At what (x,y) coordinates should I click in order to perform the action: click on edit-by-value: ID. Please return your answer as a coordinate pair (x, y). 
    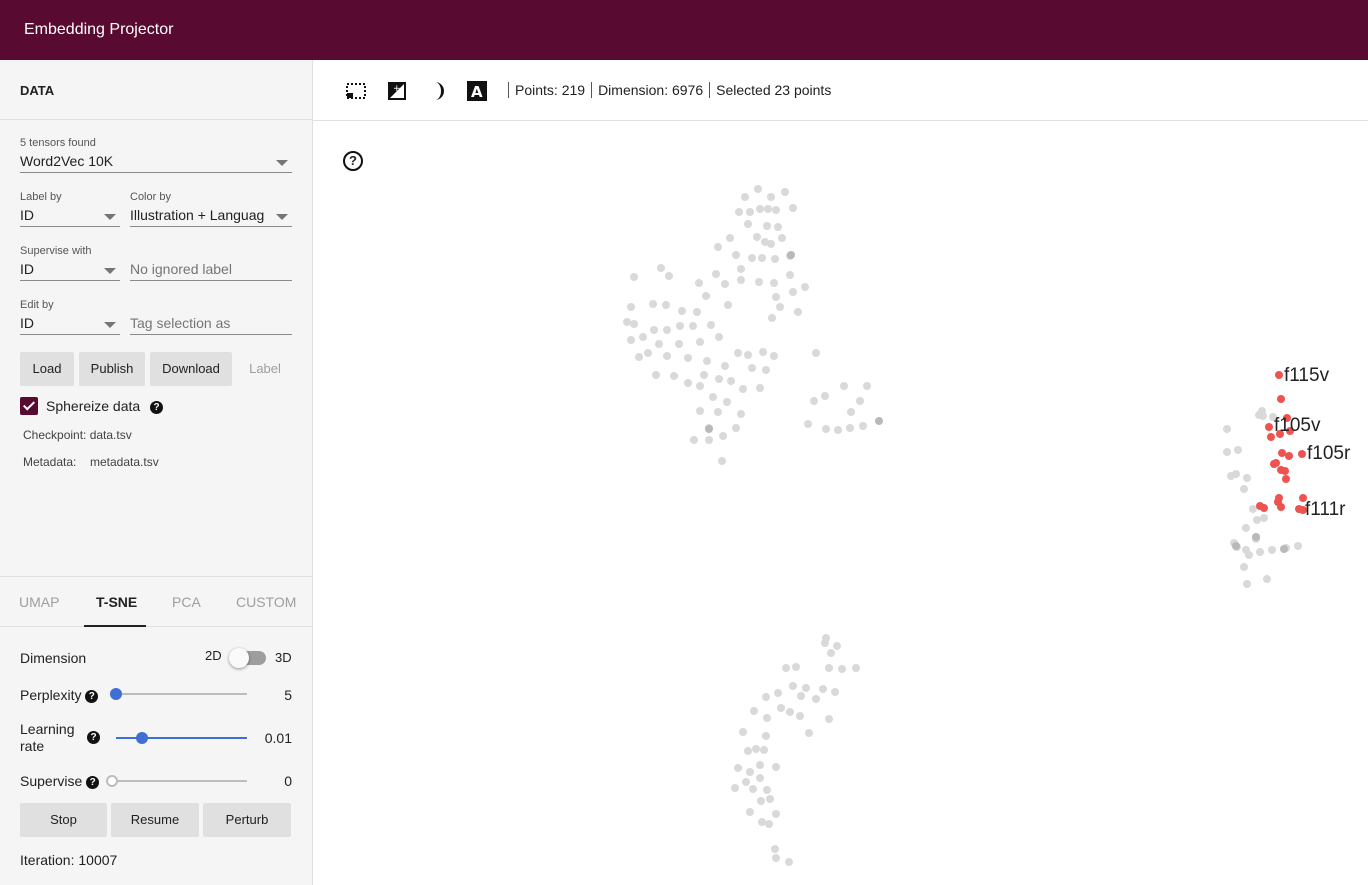
    Looking at the image, I should click on (70, 323).